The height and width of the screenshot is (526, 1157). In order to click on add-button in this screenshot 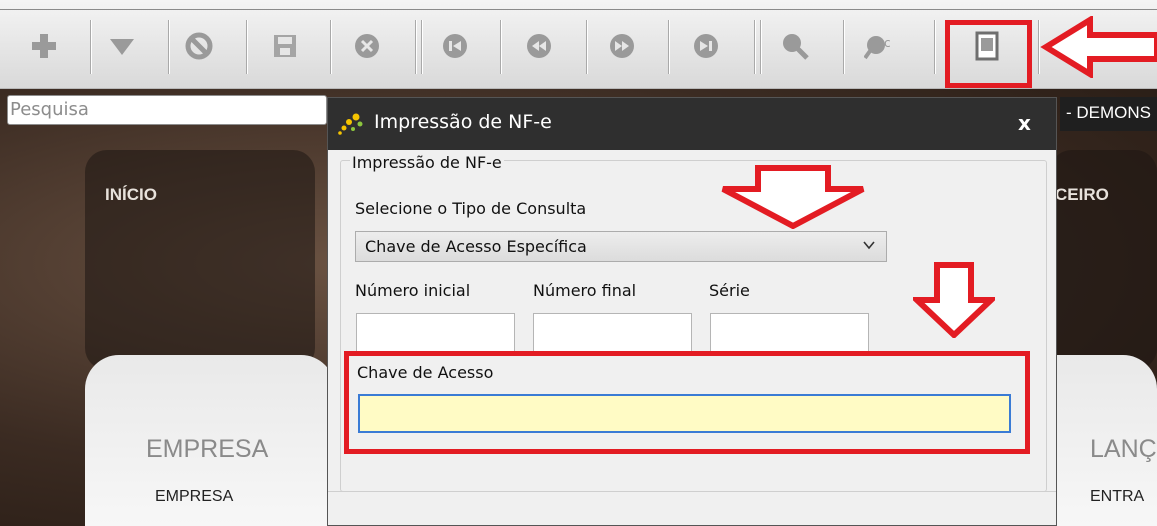, I will do `click(44, 46)`.